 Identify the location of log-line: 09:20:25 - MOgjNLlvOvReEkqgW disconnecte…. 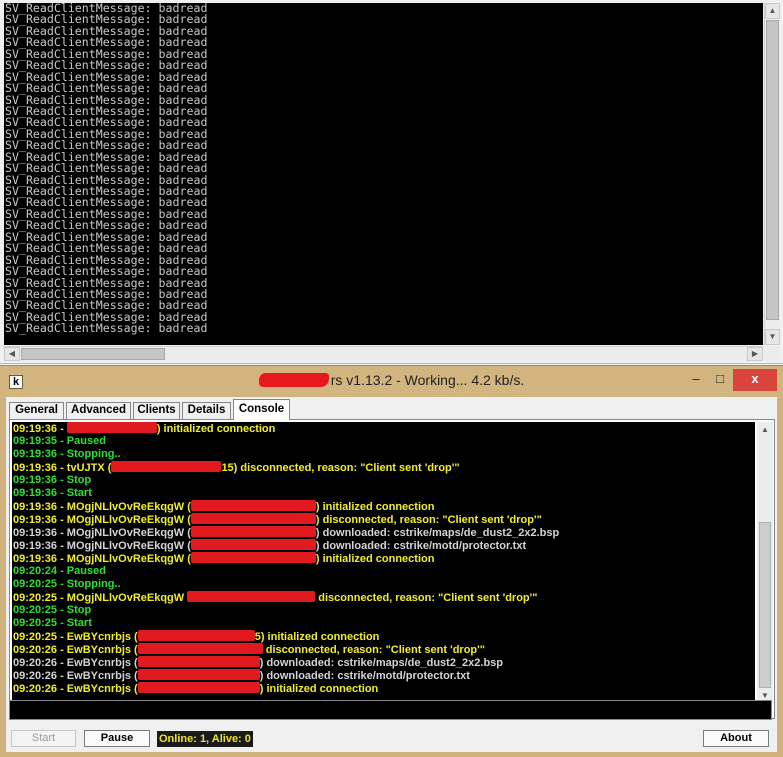
(384, 597).